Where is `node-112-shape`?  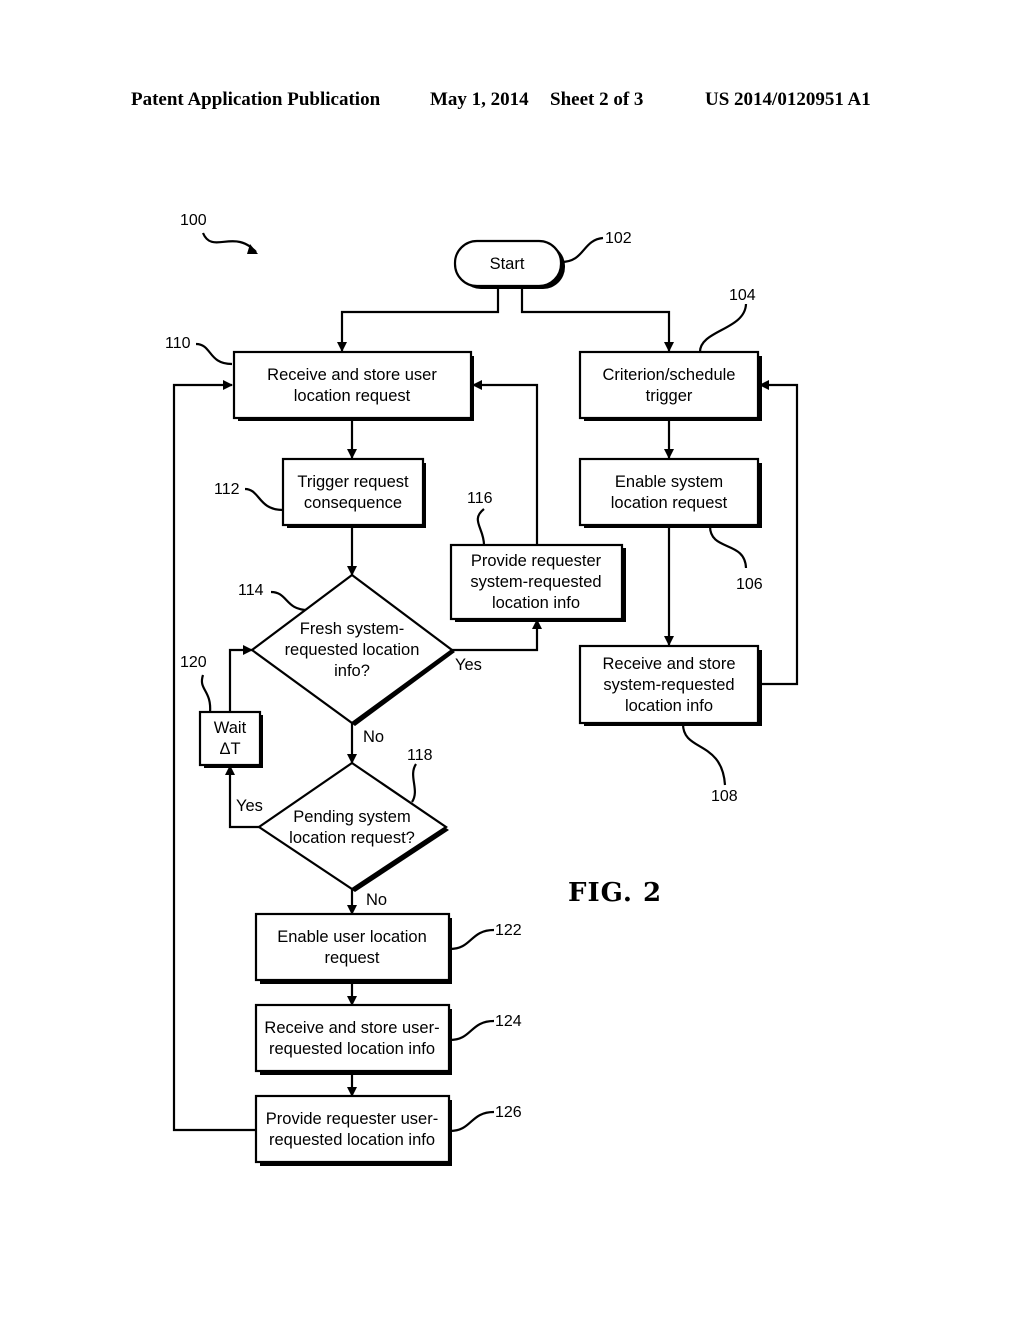
node-112-shape is located at coordinates (353, 492).